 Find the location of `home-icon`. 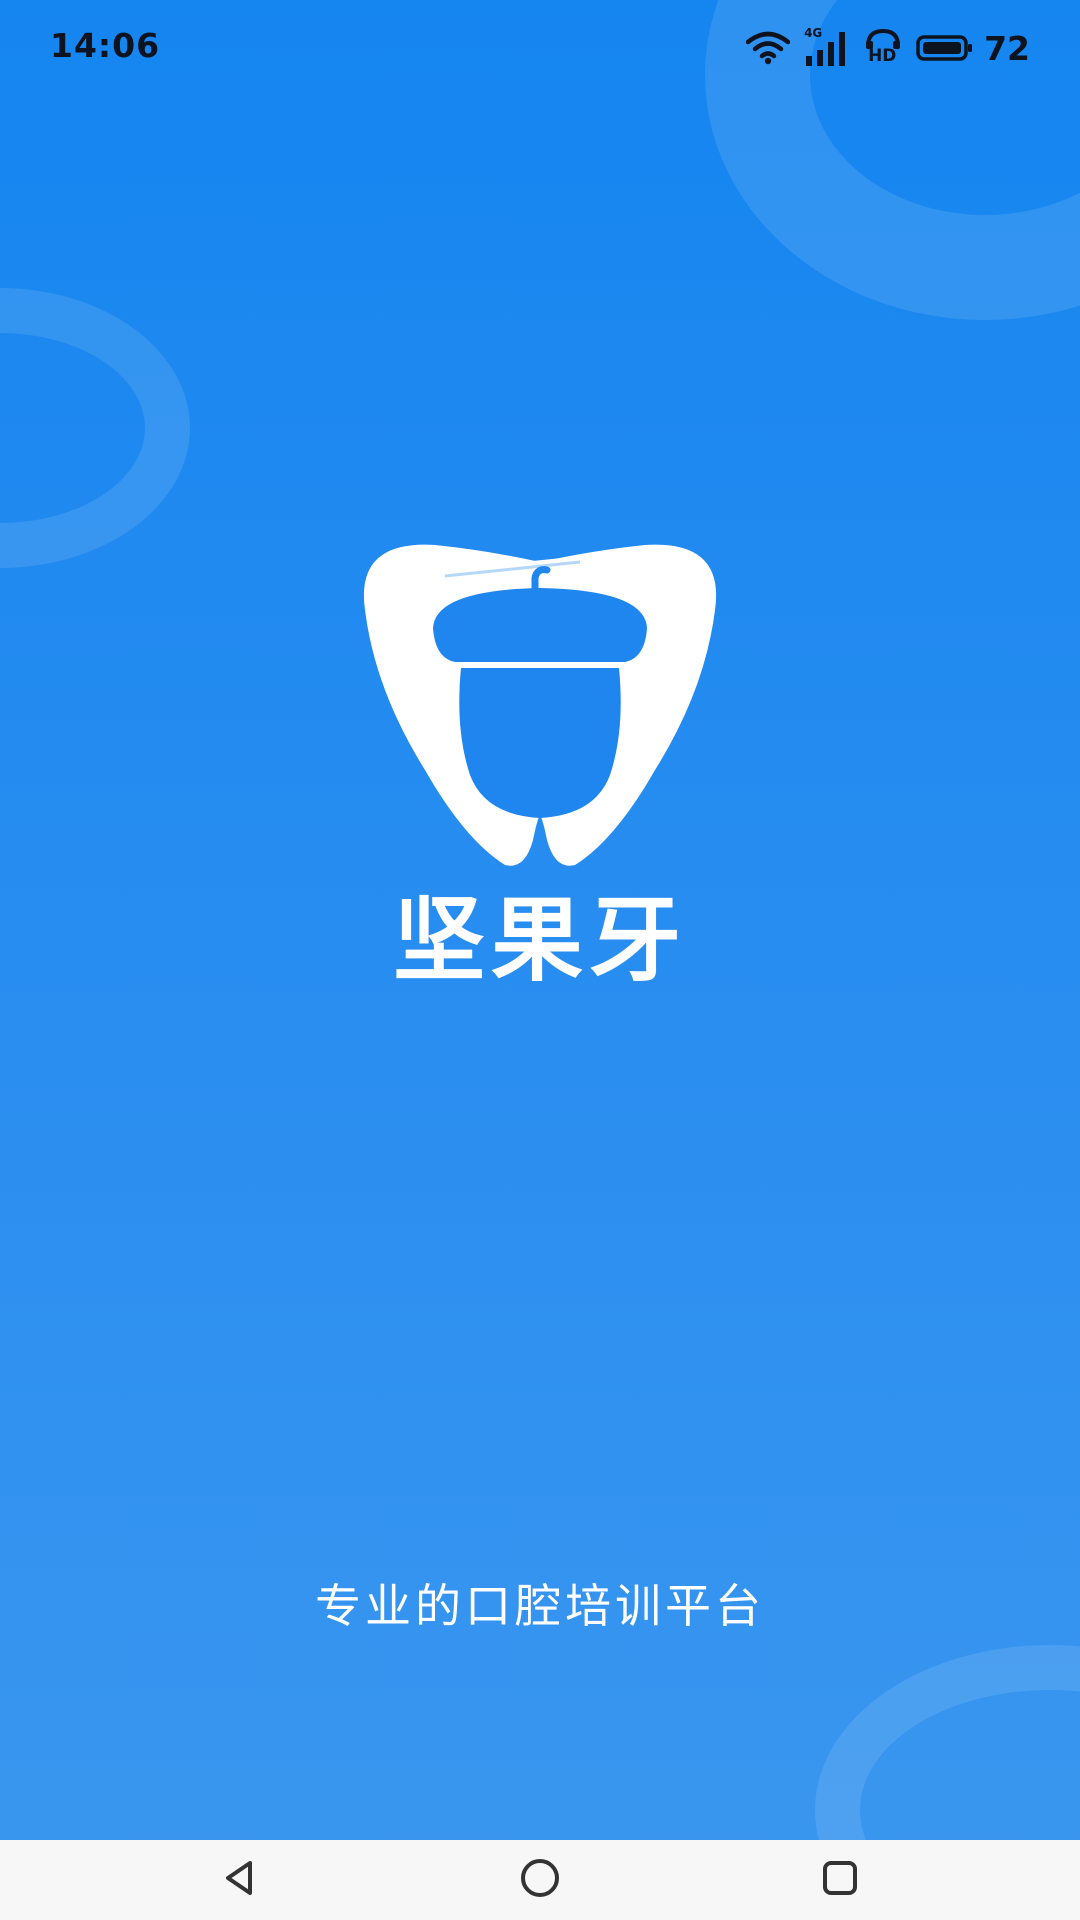

home-icon is located at coordinates (540, 1880).